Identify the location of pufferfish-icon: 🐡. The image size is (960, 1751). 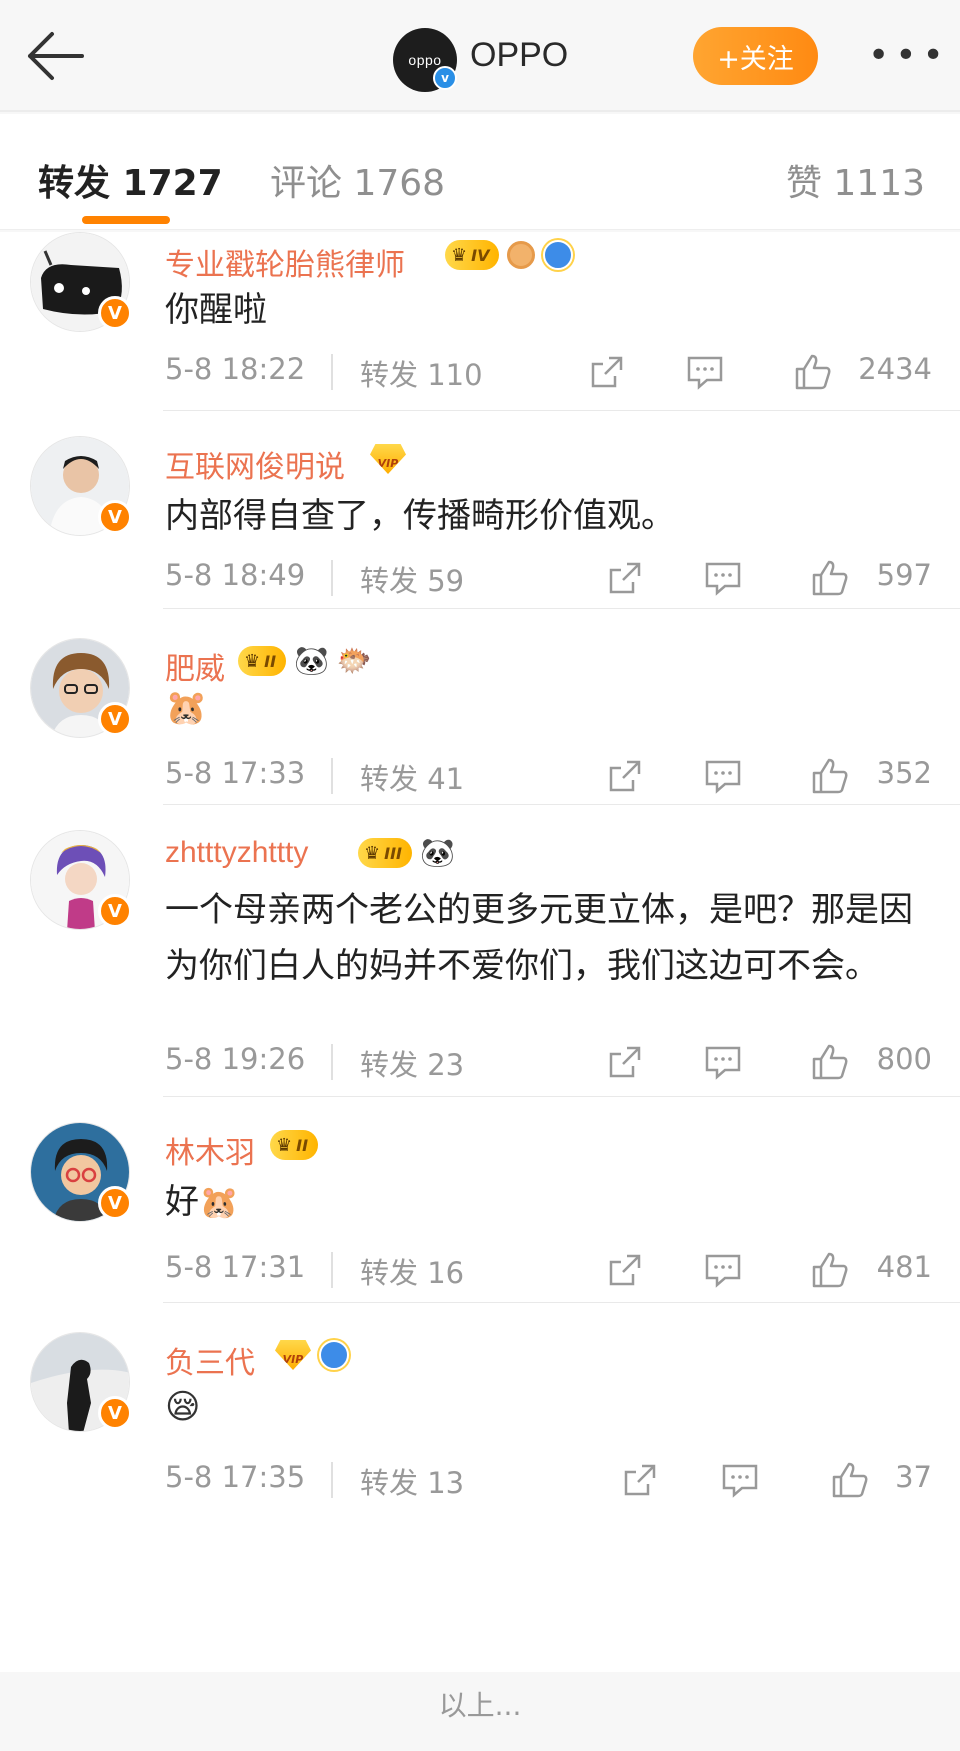
(354, 661).